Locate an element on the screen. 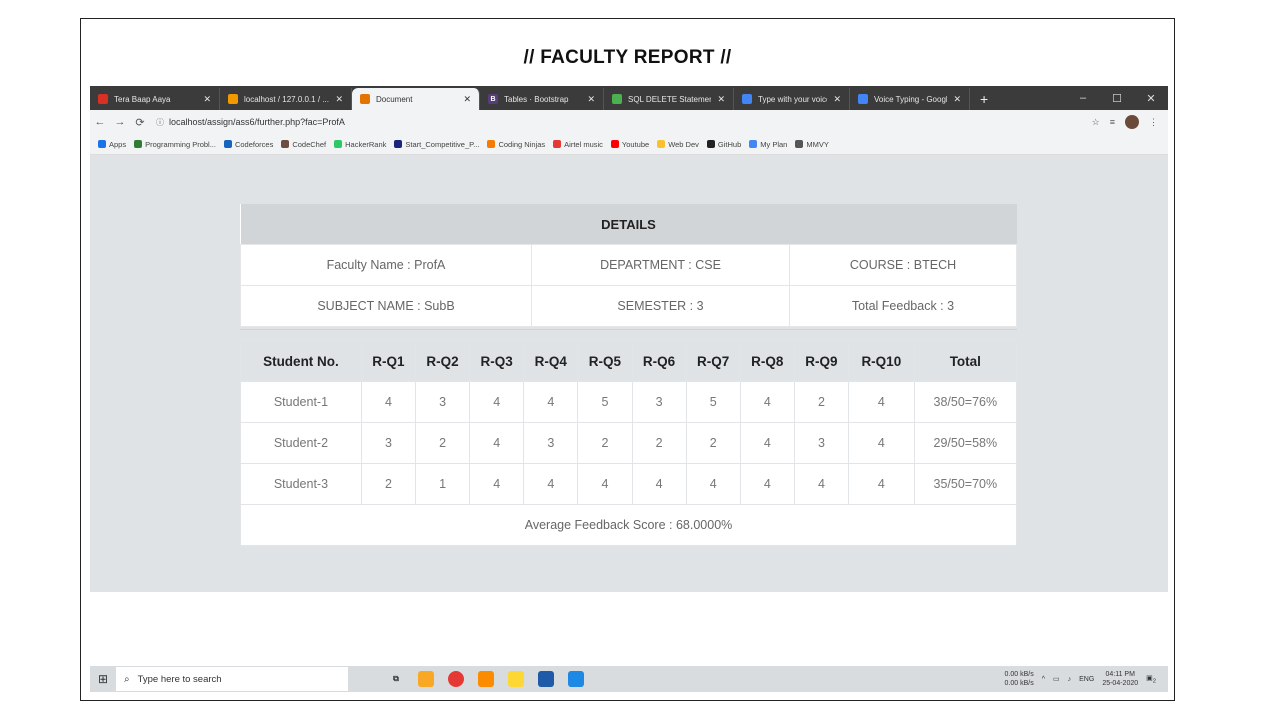  search-icon: ⌕ is located at coordinates (127, 679).